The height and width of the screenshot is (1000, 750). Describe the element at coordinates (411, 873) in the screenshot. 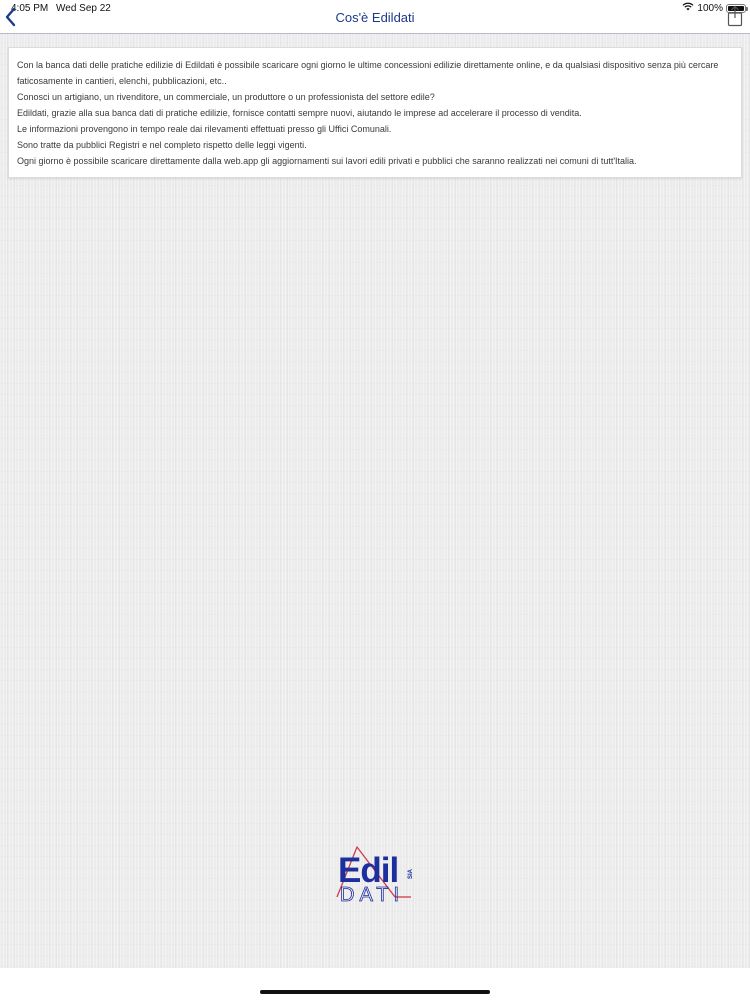

I see `logo-tag: SIA` at that location.